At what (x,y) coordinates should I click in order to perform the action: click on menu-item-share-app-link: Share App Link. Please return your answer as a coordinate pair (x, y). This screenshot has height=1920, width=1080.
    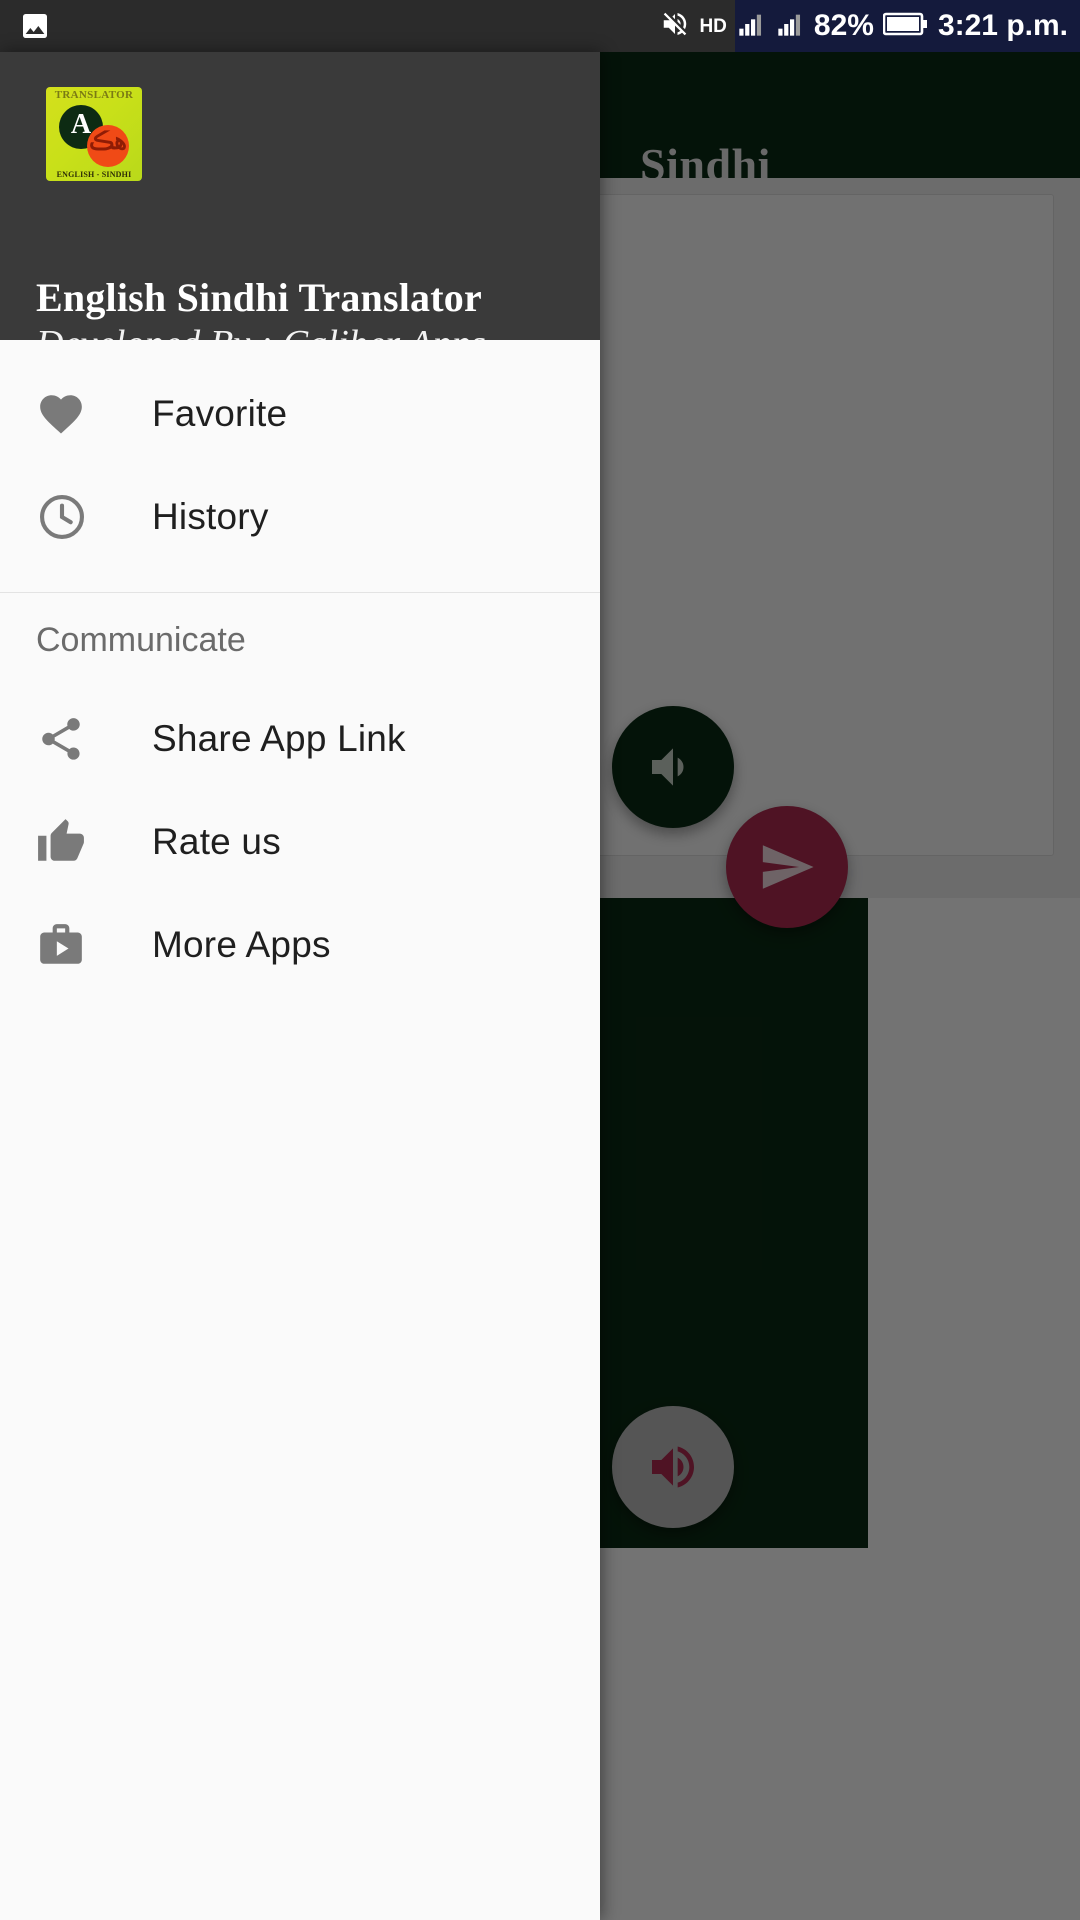
    Looking at the image, I should click on (300, 738).